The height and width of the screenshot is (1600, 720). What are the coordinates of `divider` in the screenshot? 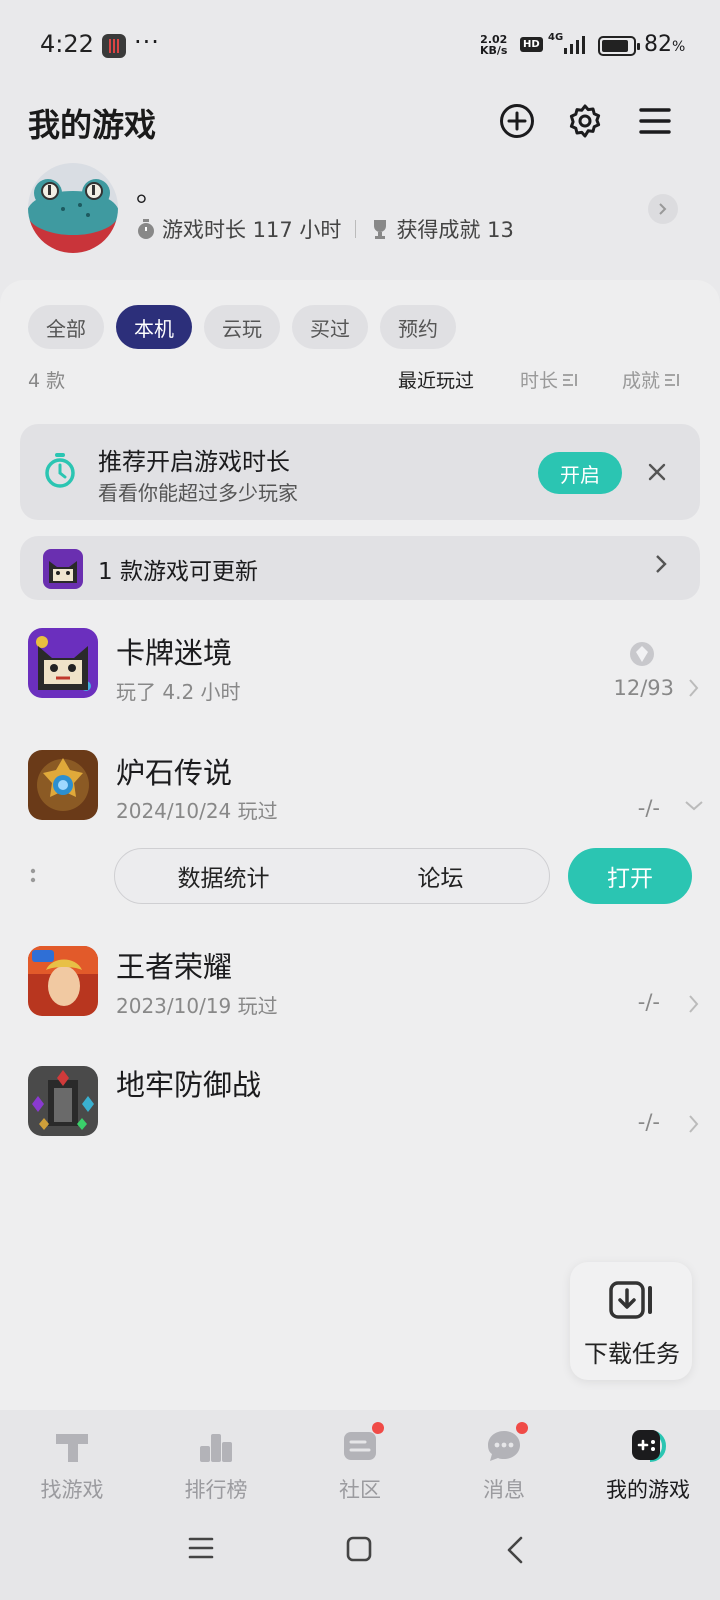 It's located at (356, 229).